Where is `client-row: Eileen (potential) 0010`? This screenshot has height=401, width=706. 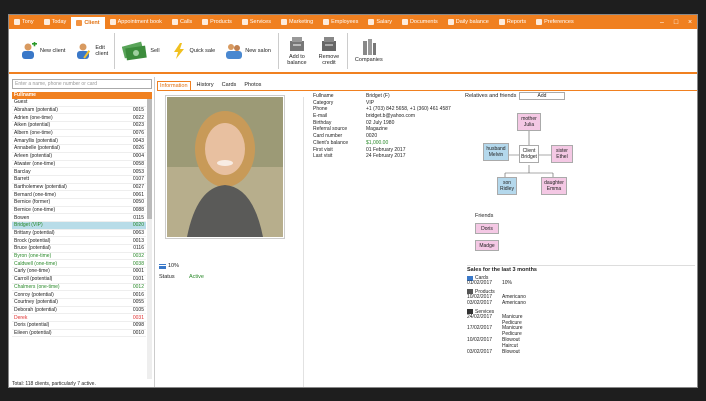 client-row: Eileen (potential) 0010 is located at coordinates (79, 334).